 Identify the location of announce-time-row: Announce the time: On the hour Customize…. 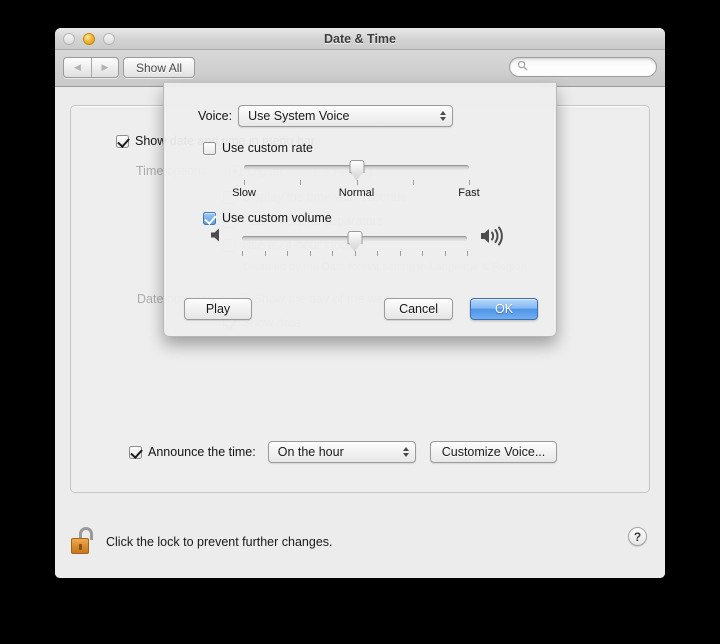
(343, 452).